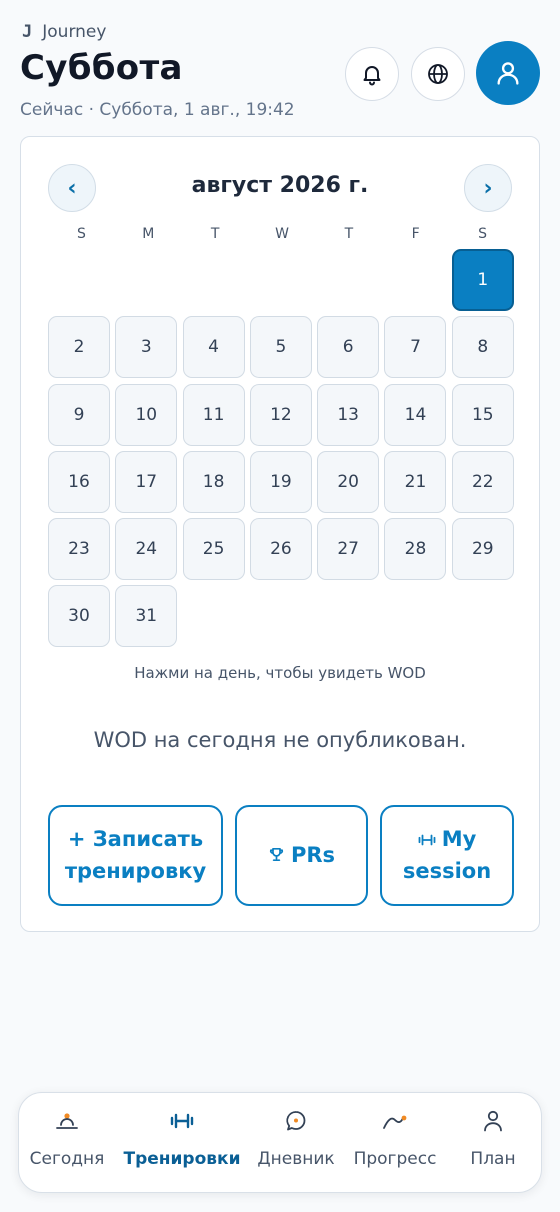 The height and width of the screenshot is (1212, 560). I want to click on weekday-label: F, so click(415, 234).